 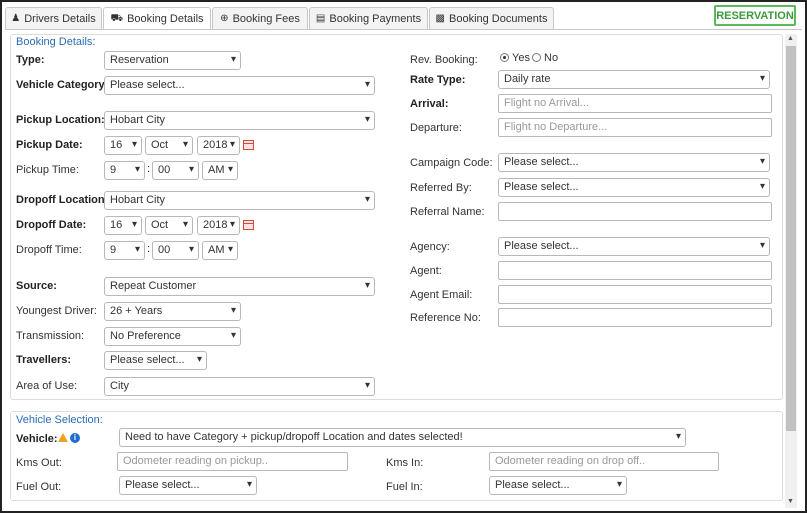 I want to click on pickup-ampm-select: AM, so click(x=220, y=170).